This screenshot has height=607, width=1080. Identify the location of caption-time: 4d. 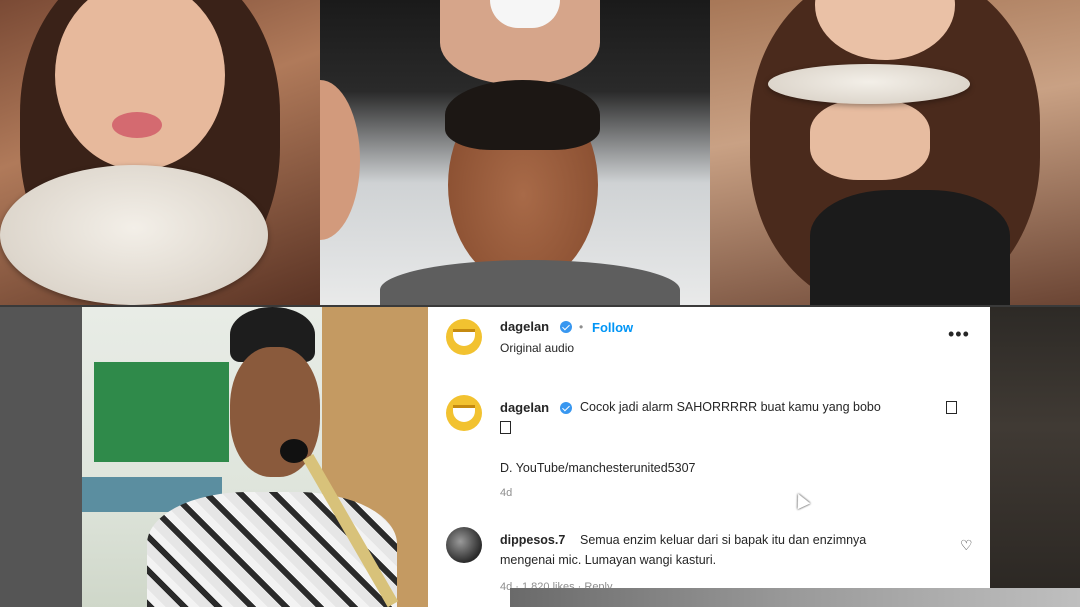
(506, 493).